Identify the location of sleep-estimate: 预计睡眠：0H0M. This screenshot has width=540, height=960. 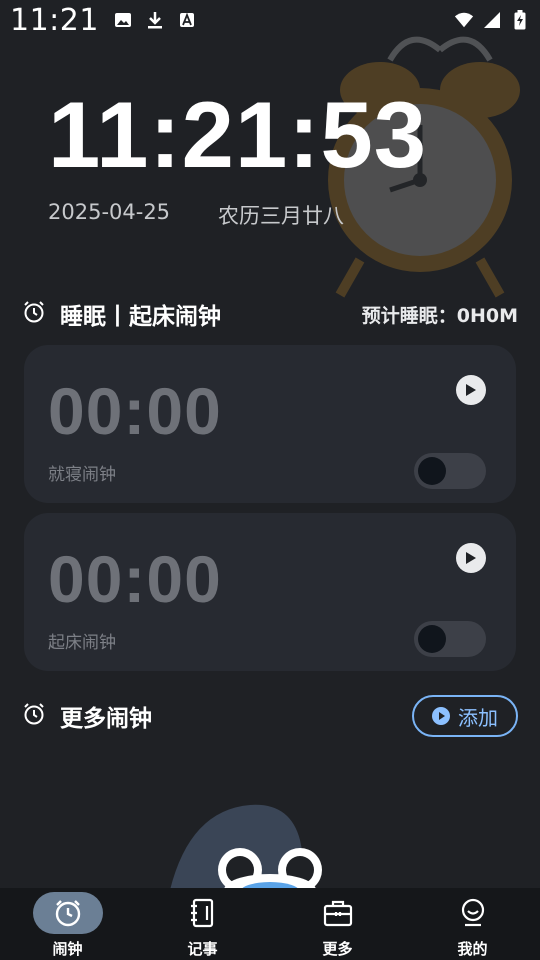
(439, 315).